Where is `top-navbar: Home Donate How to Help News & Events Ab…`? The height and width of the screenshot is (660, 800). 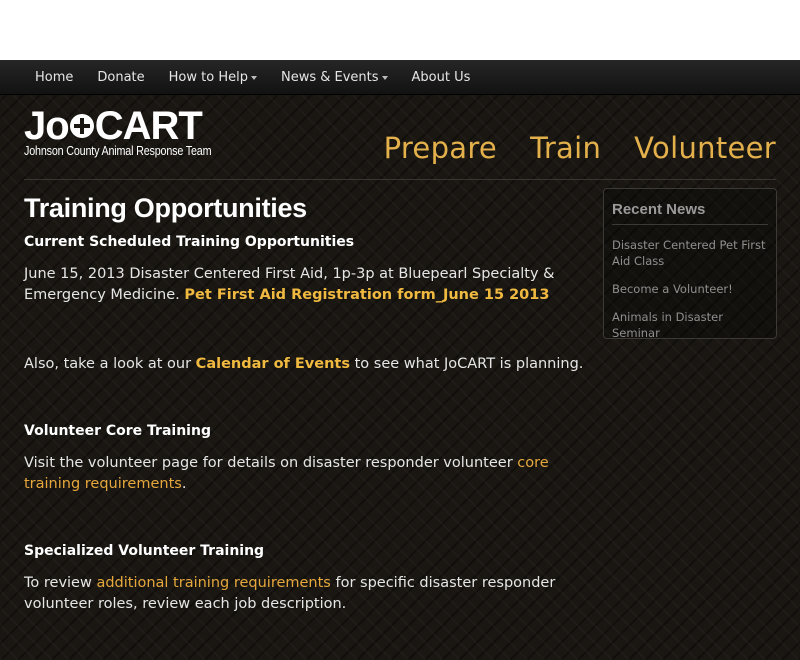 top-navbar: Home Donate How to Help News & Events Ab… is located at coordinates (400, 77).